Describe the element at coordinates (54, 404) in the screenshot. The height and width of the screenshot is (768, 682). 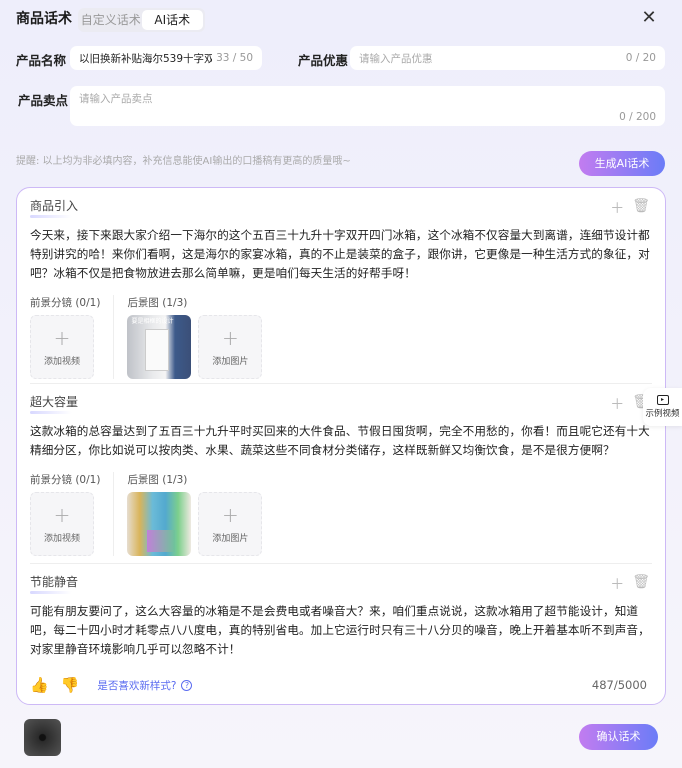
I see `section-title: 超大容量` at that location.